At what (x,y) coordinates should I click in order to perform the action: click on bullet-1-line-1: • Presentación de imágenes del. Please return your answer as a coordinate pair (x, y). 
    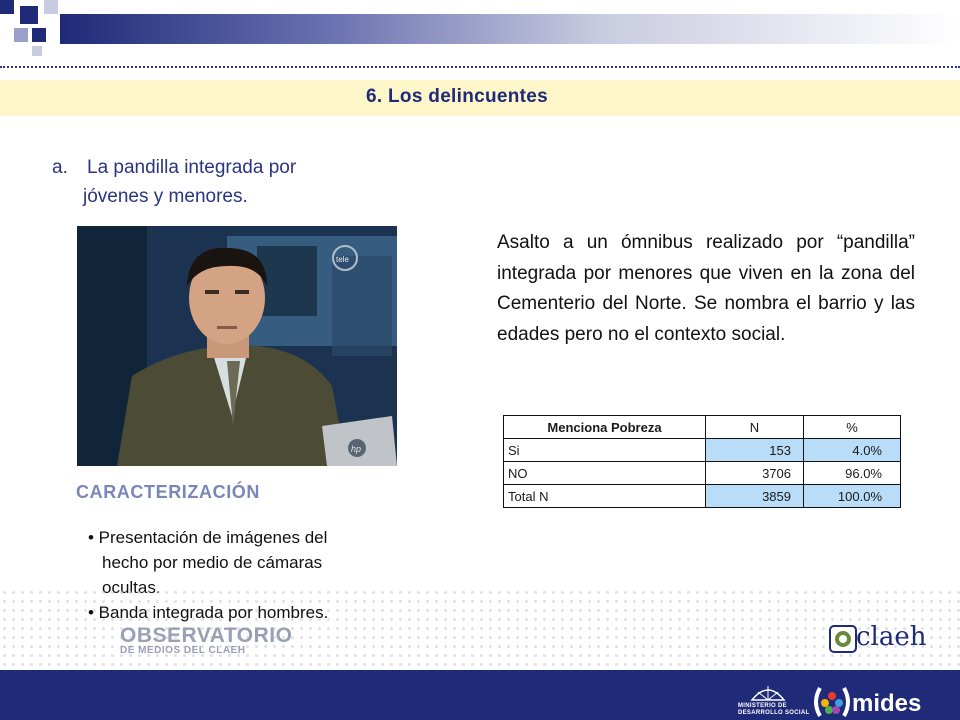
    Looking at the image, I should click on (208, 537).